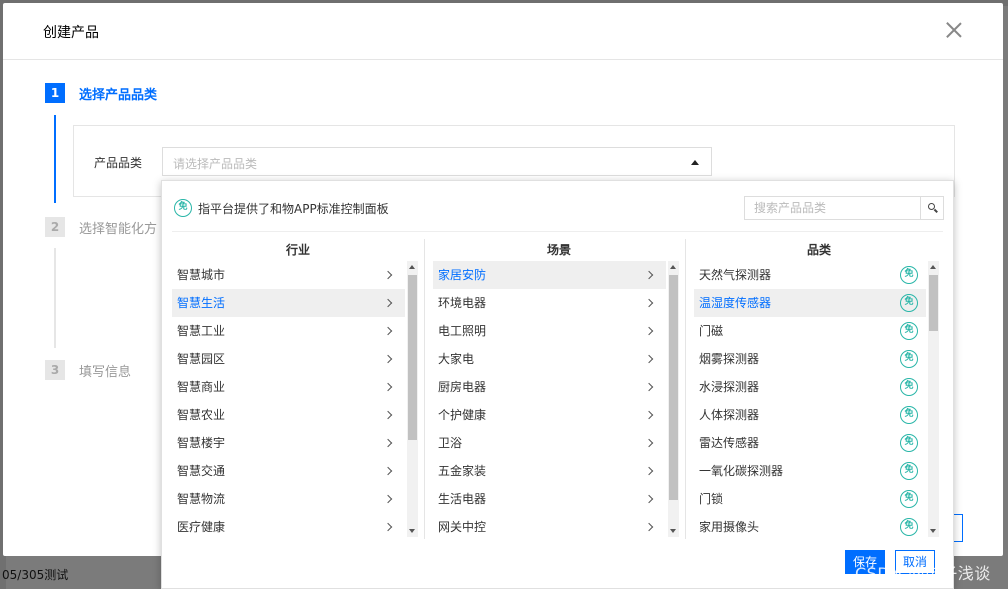 This screenshot has width=1008, height=589. What do you see at coordinates (288, 359) in the screenshot?
I see `industry-item: 智慧园区` at bounding box center [288, 359].